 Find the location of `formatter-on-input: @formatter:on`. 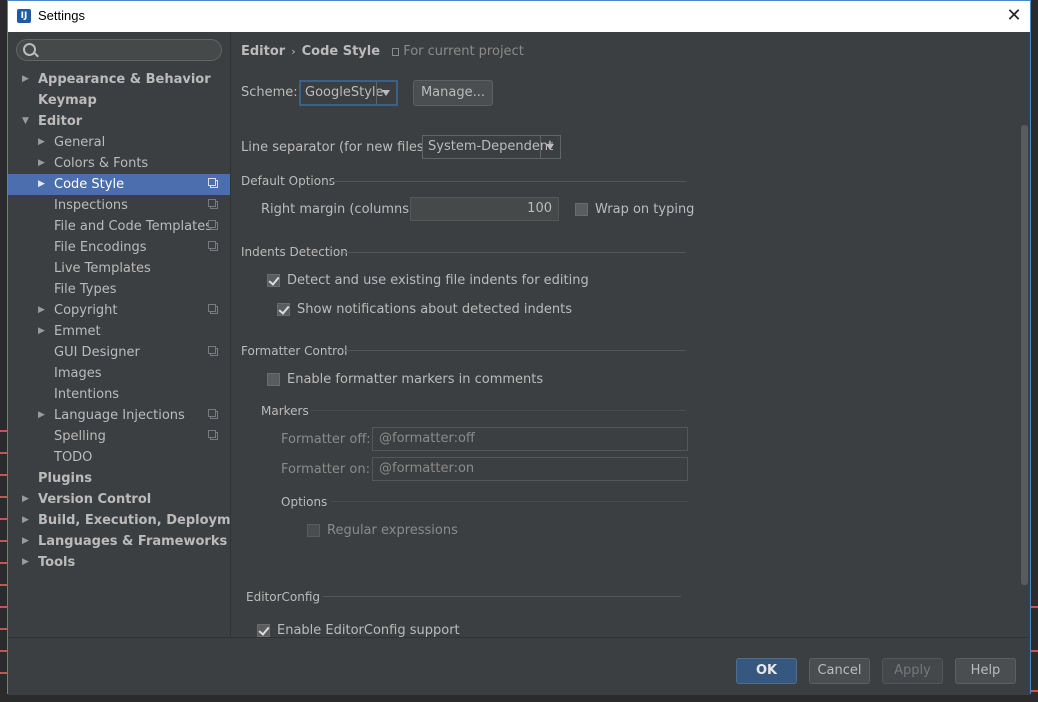

formatter-on-input: @formatter:on is located at coordinates (530, 469).